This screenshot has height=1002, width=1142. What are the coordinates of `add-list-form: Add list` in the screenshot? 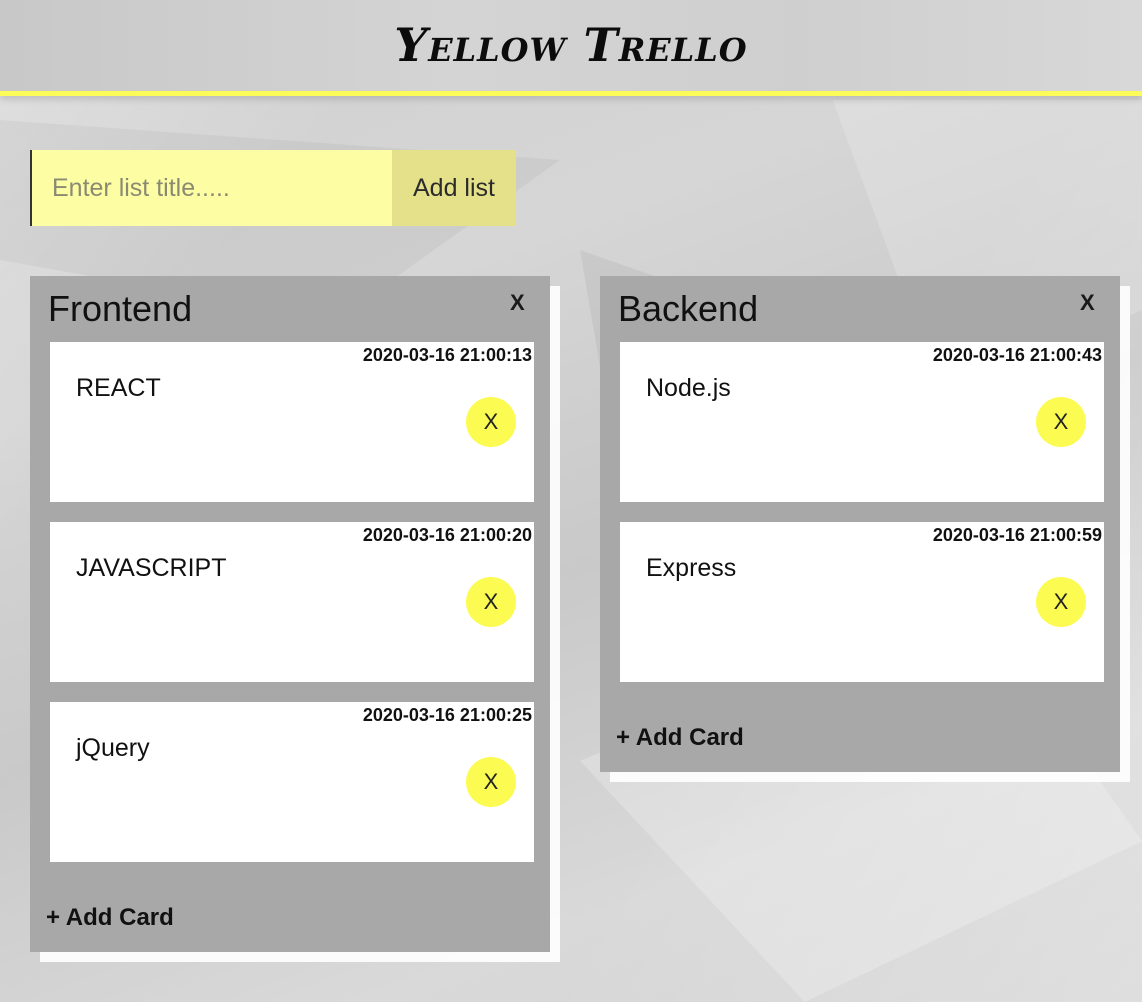 It's located at (273, 188).